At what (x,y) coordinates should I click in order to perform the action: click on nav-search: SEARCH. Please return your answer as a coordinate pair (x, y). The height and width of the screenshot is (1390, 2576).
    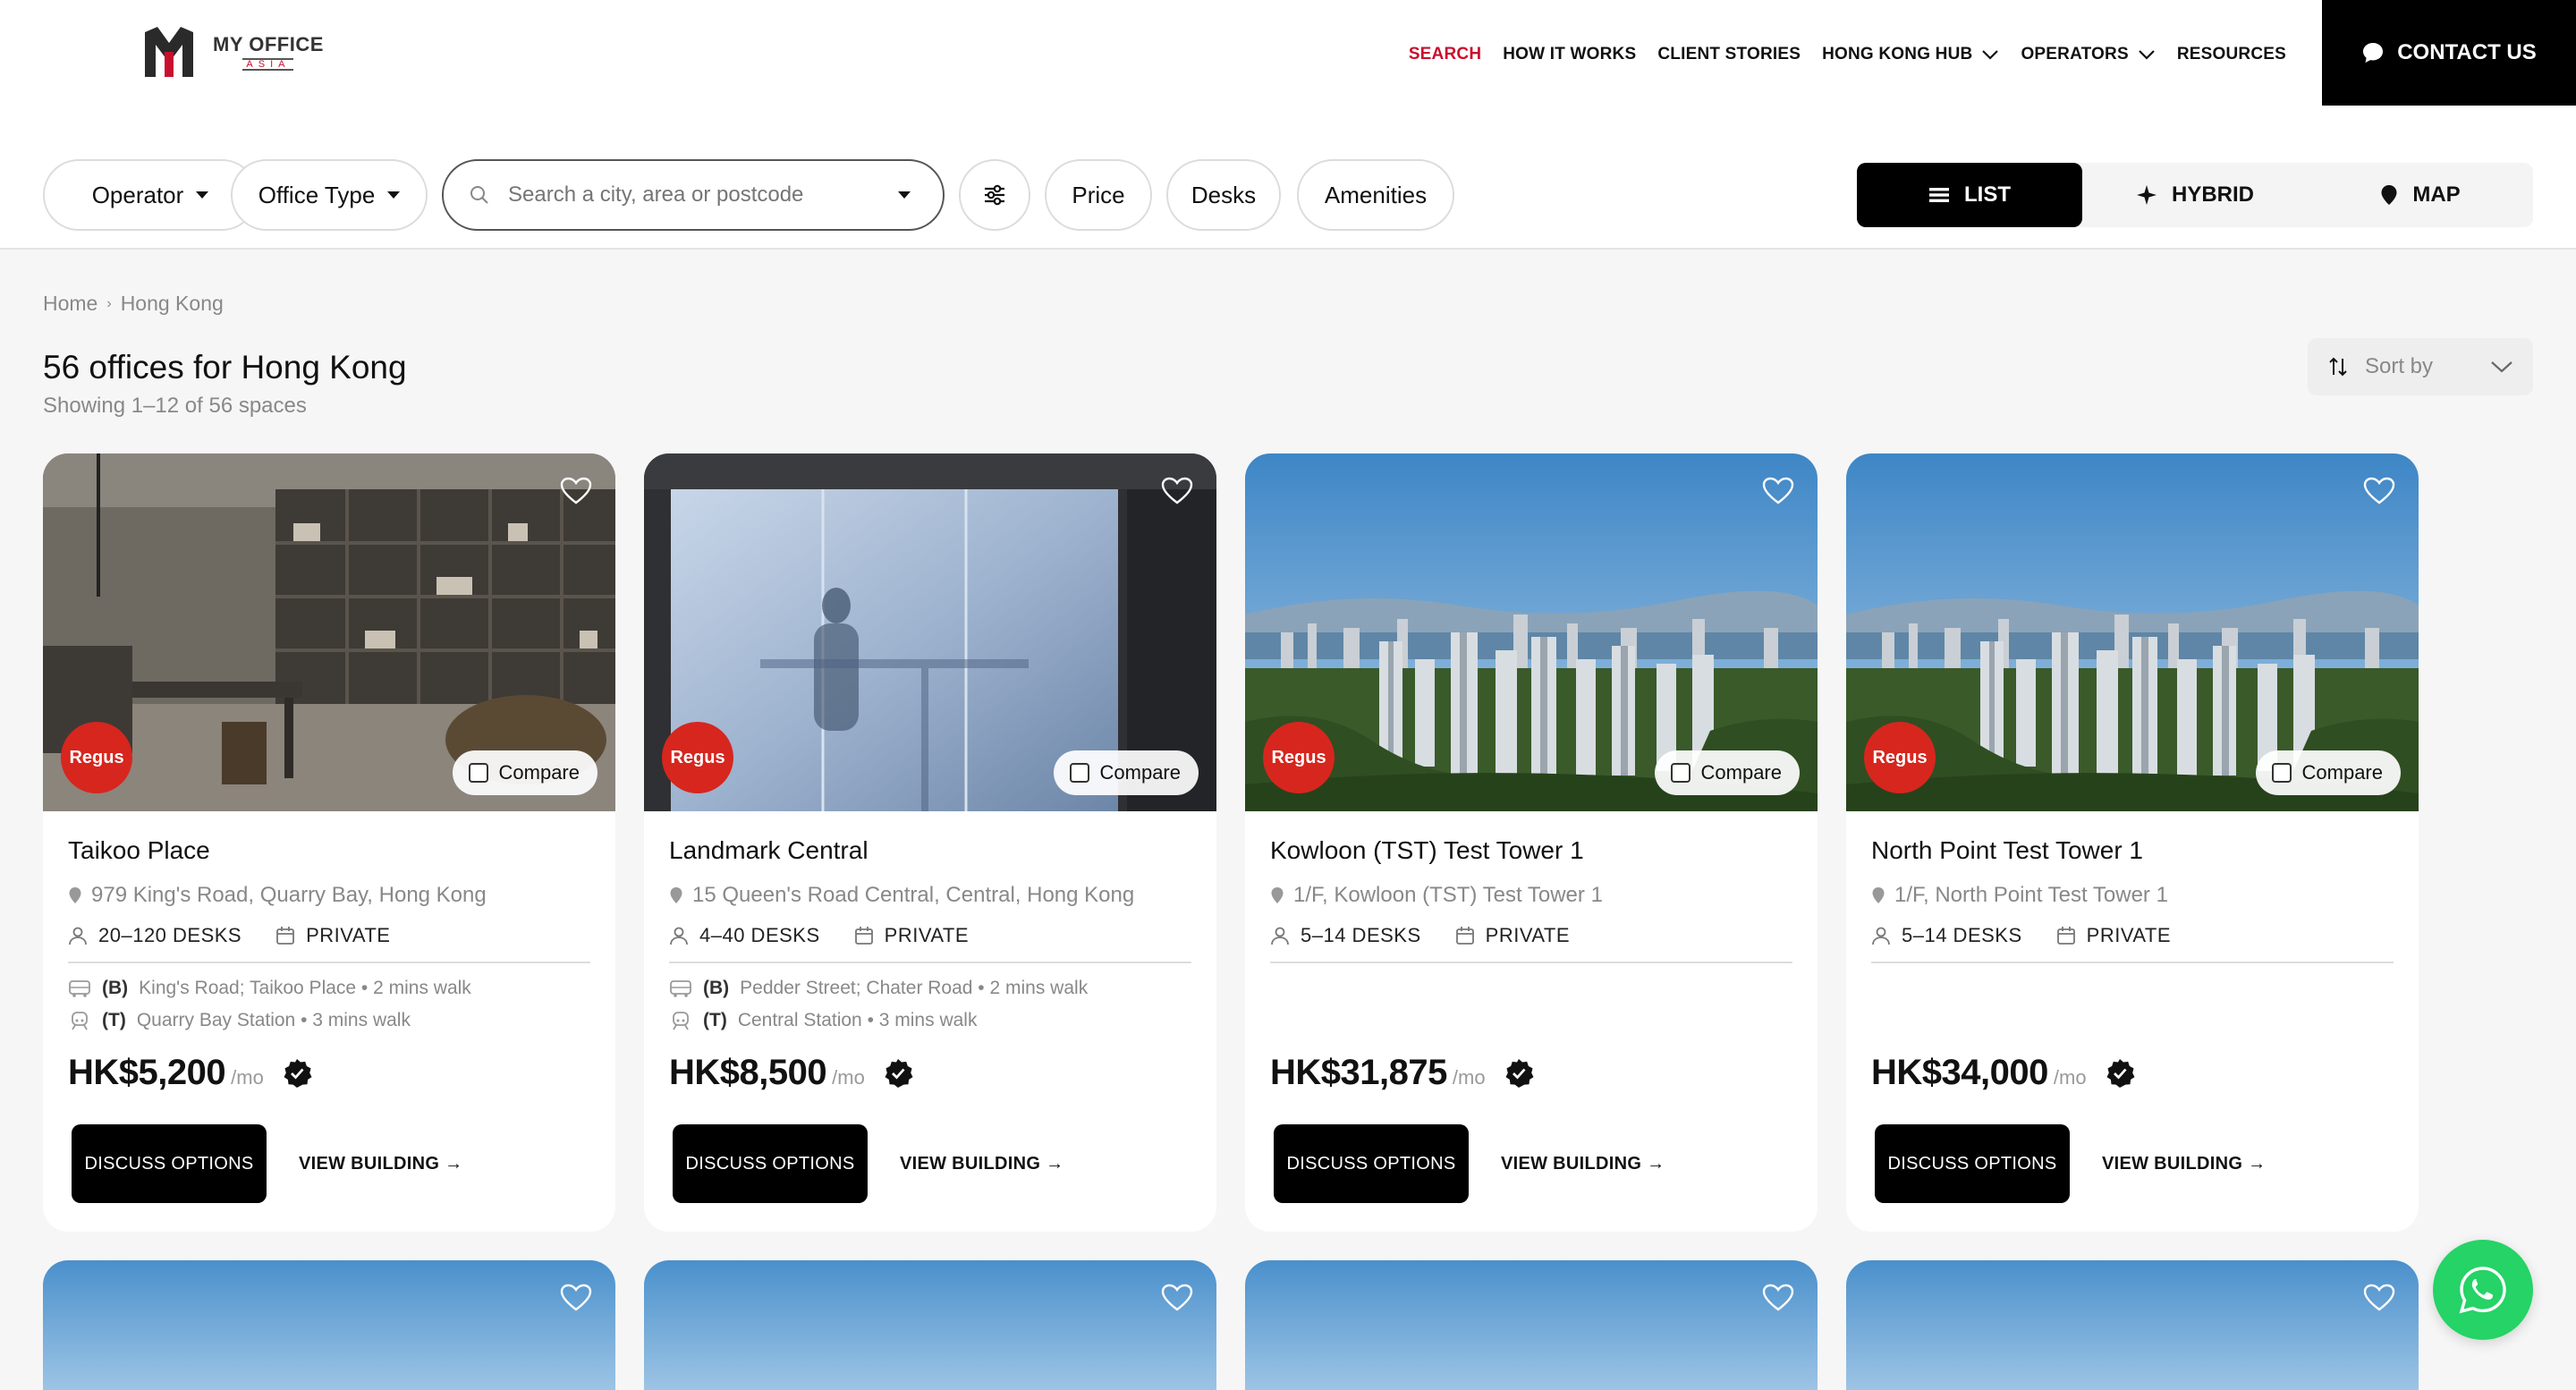
    Looking at the image, I should click on (1445, 54).